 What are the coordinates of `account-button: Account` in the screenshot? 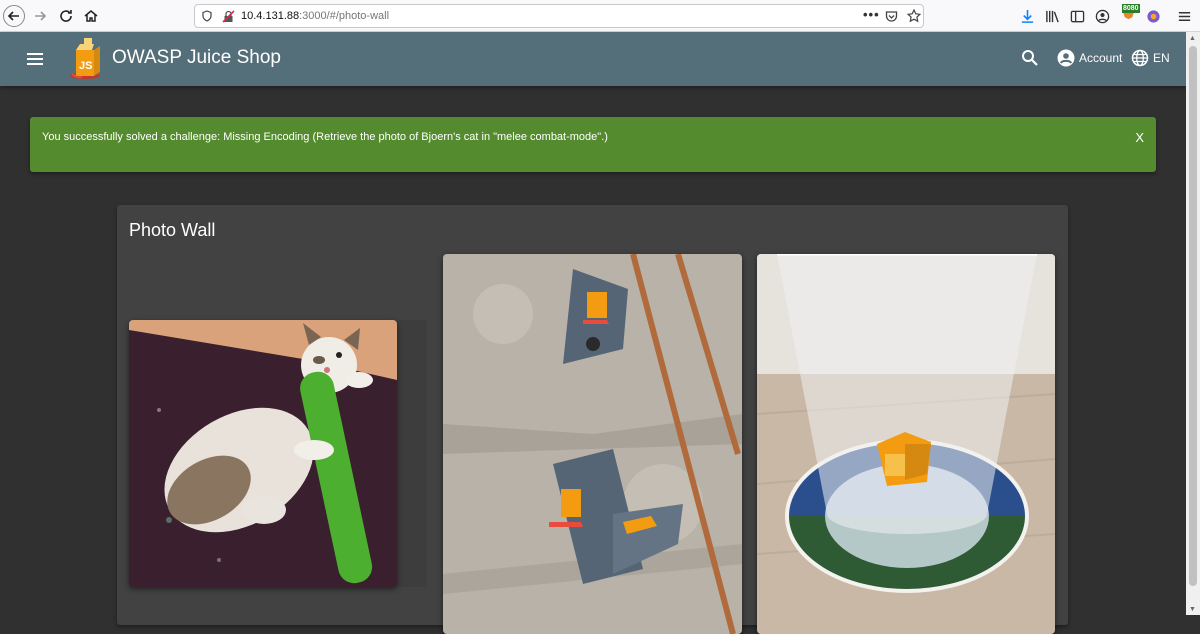 It's located at (1089, 58).